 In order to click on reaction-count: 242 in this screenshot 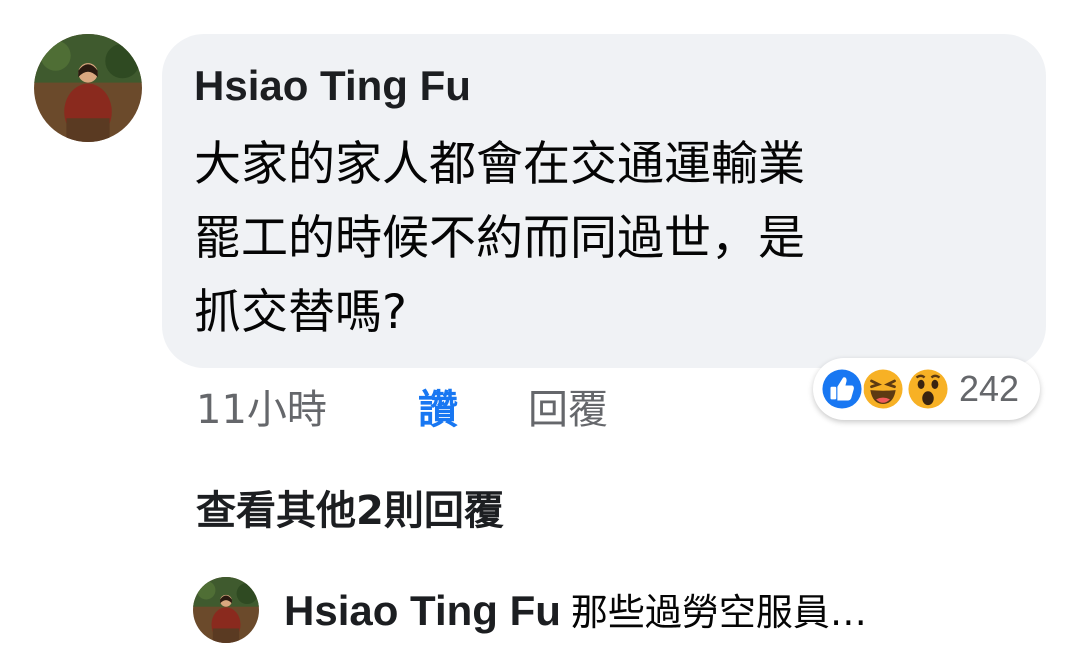, I will do `click(989, 388)`.